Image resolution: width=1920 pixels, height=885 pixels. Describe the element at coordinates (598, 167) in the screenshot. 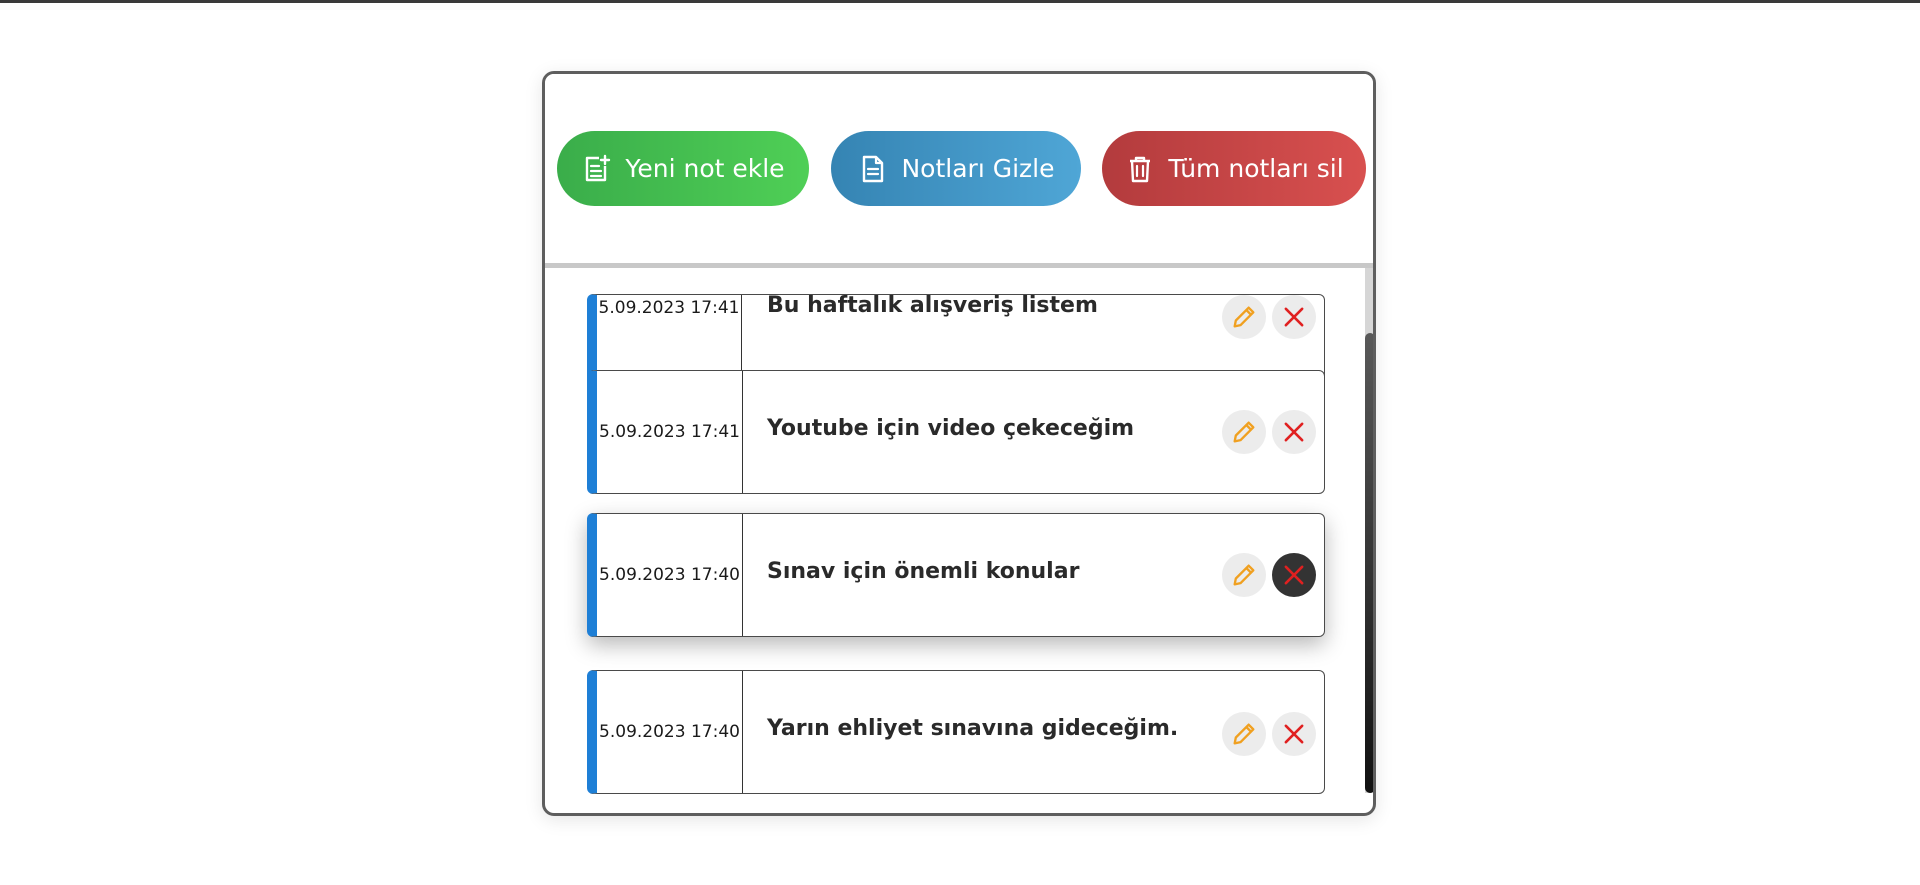

I see `note-add-icon` at that location.